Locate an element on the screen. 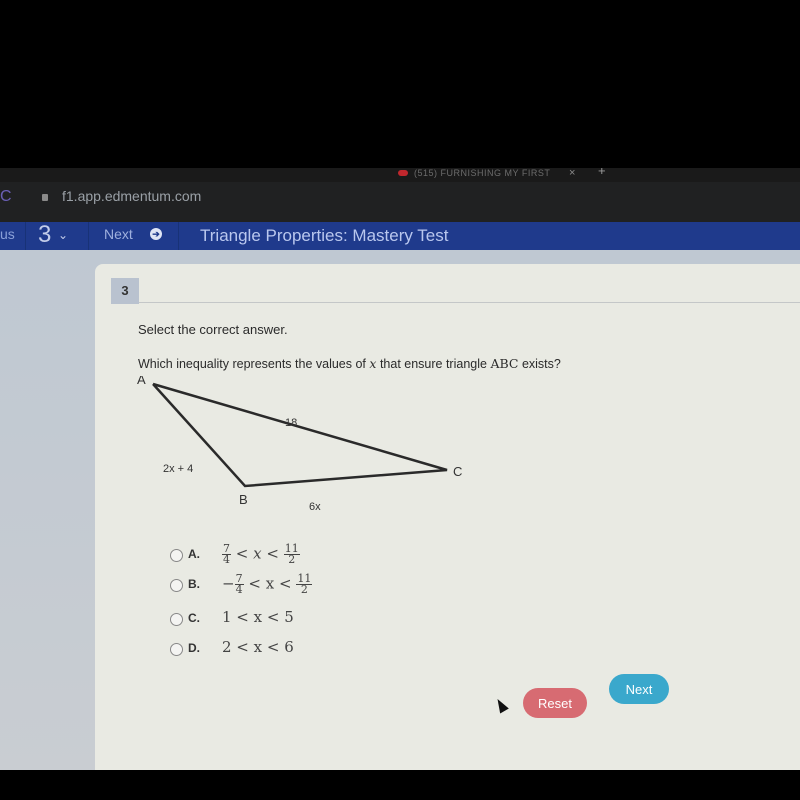 Image resolution: width=800 pixels, height=800 pixels. question-selector: 3 is located at coordinates (44, 235).